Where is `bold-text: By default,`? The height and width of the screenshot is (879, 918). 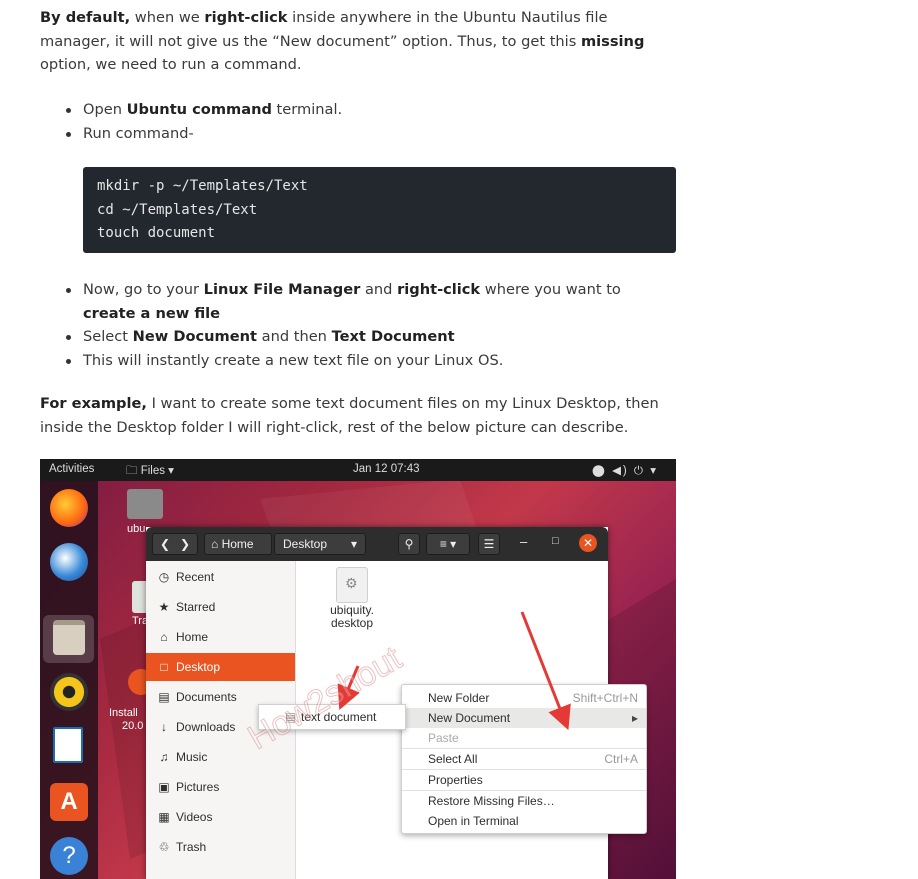 bold-text: By default, is located at coordinates (85, 17).